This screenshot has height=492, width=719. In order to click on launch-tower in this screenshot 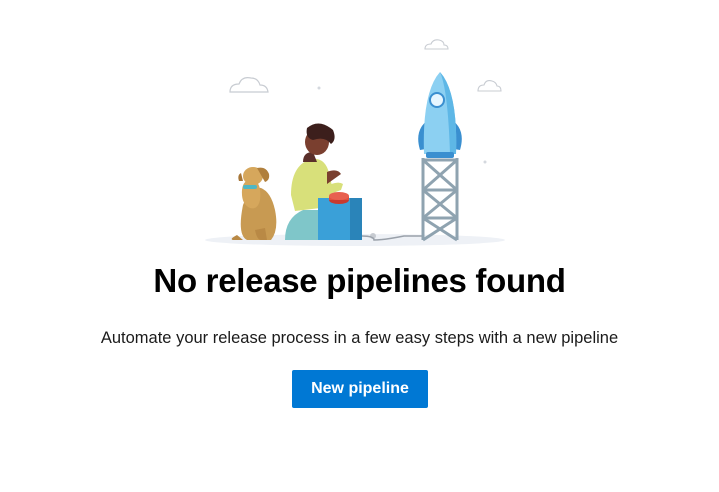, I will do `click(440, 200)`.